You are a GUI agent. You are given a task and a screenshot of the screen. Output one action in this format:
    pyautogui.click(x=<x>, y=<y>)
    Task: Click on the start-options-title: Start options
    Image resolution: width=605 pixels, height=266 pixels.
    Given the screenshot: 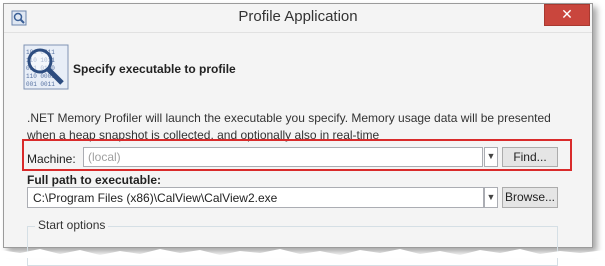 What is the action you would take?
    pyautogui.click(x=72, y=225)
    